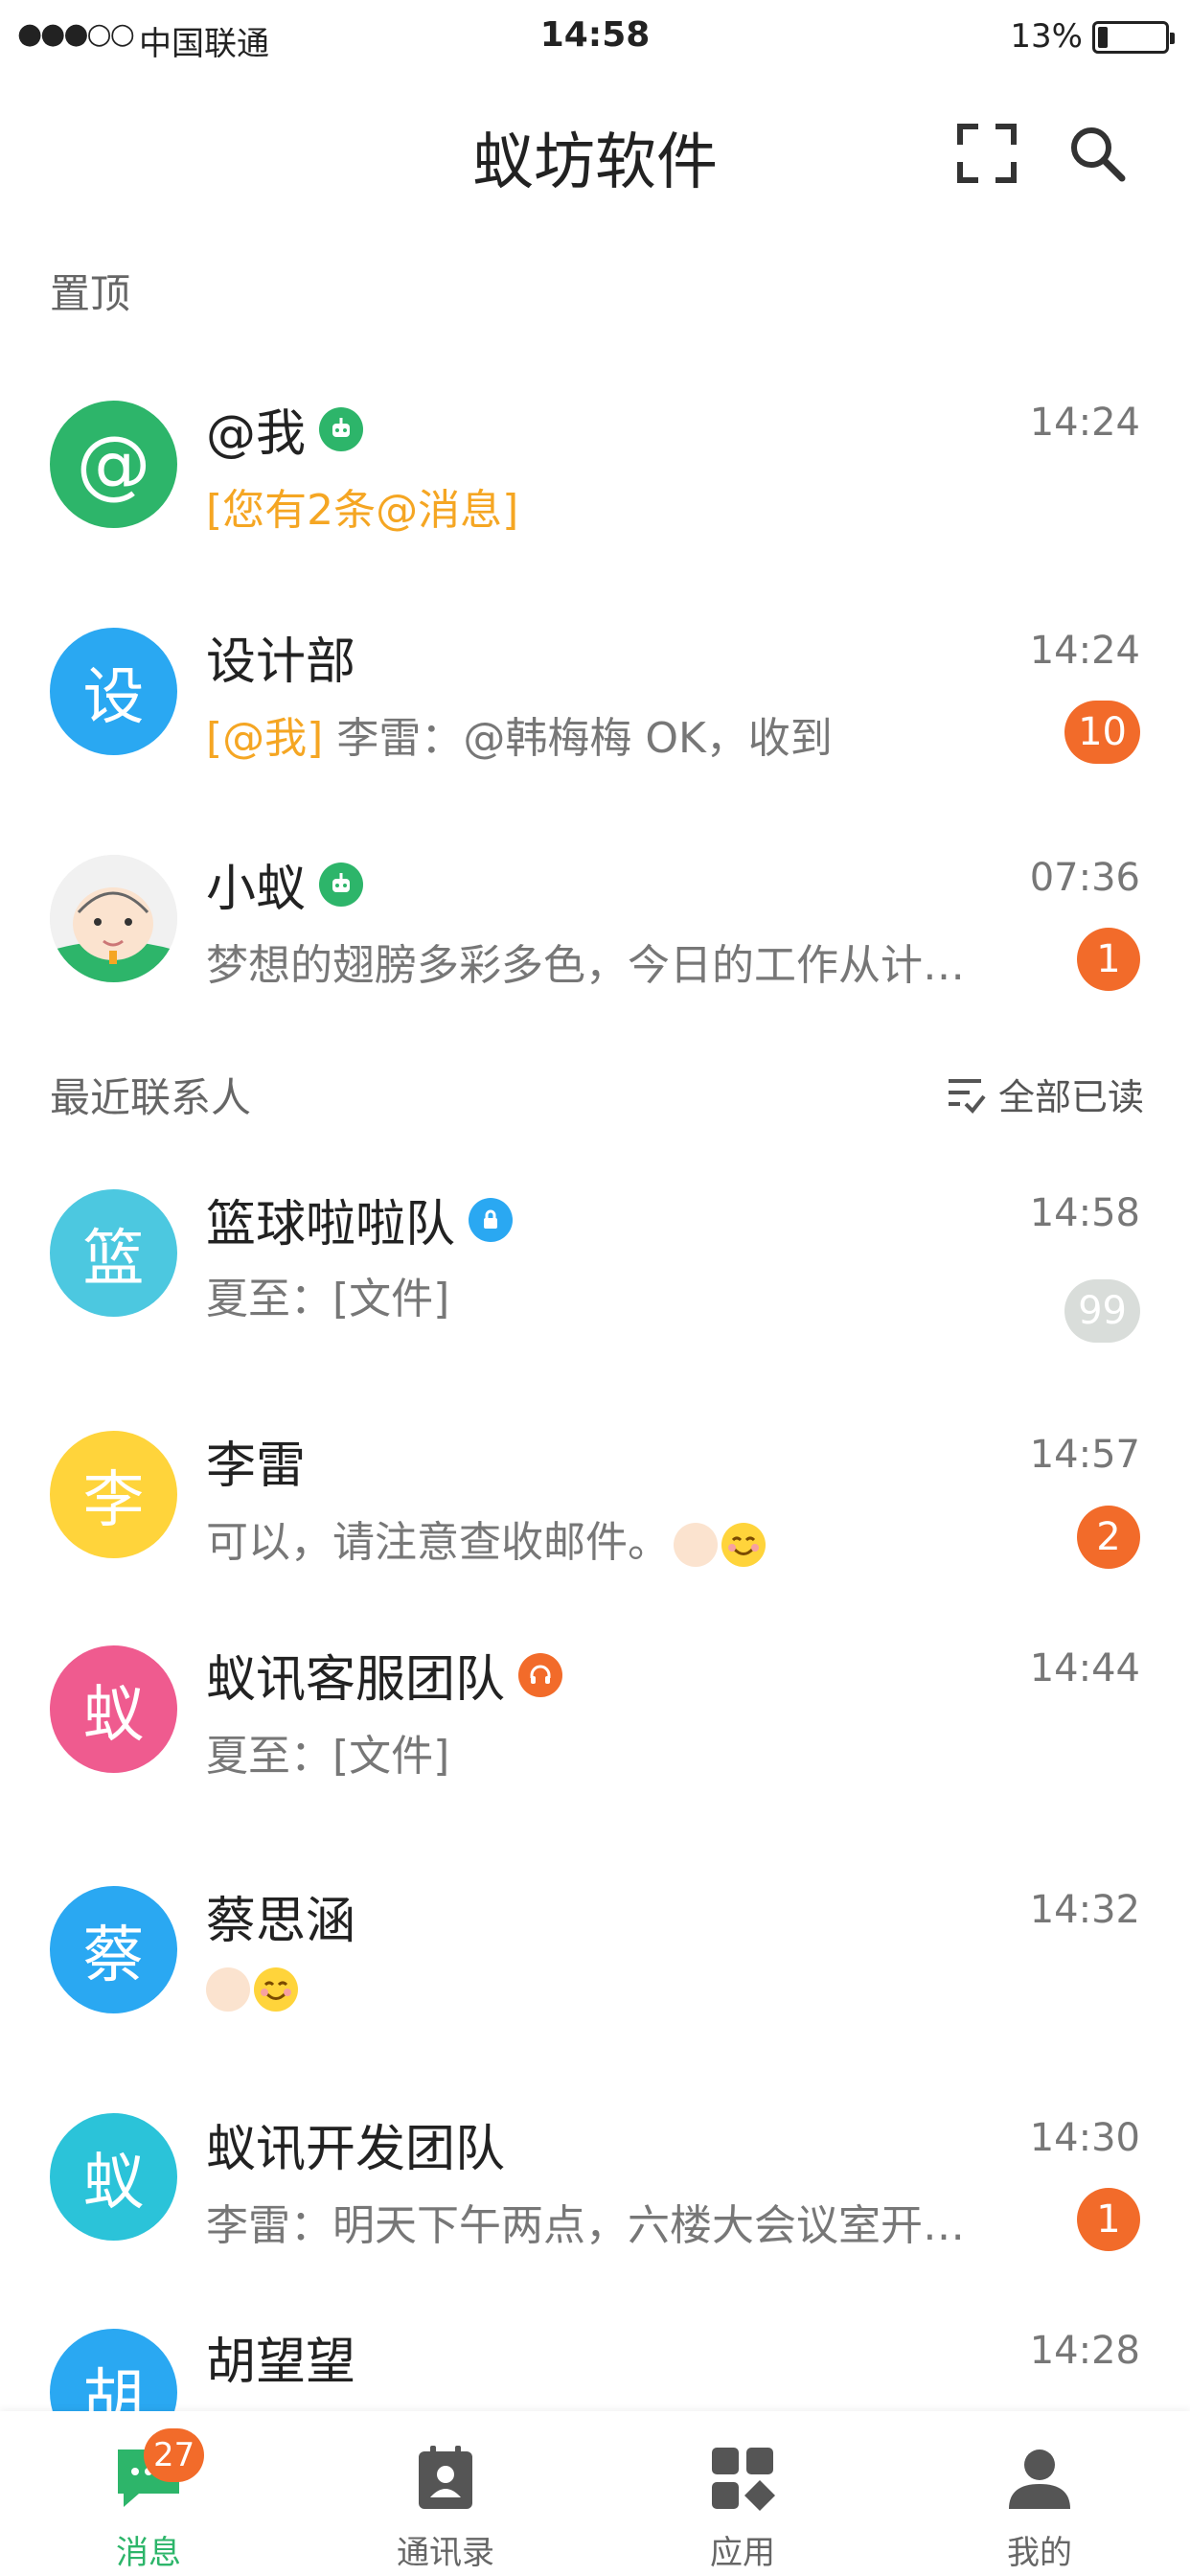 The image size is (1190, 2576). What do you see at coordinates (148, 2493) in the screenshot?
I see `tab-messages: 27 消息` at bounding box center [148, 2493].